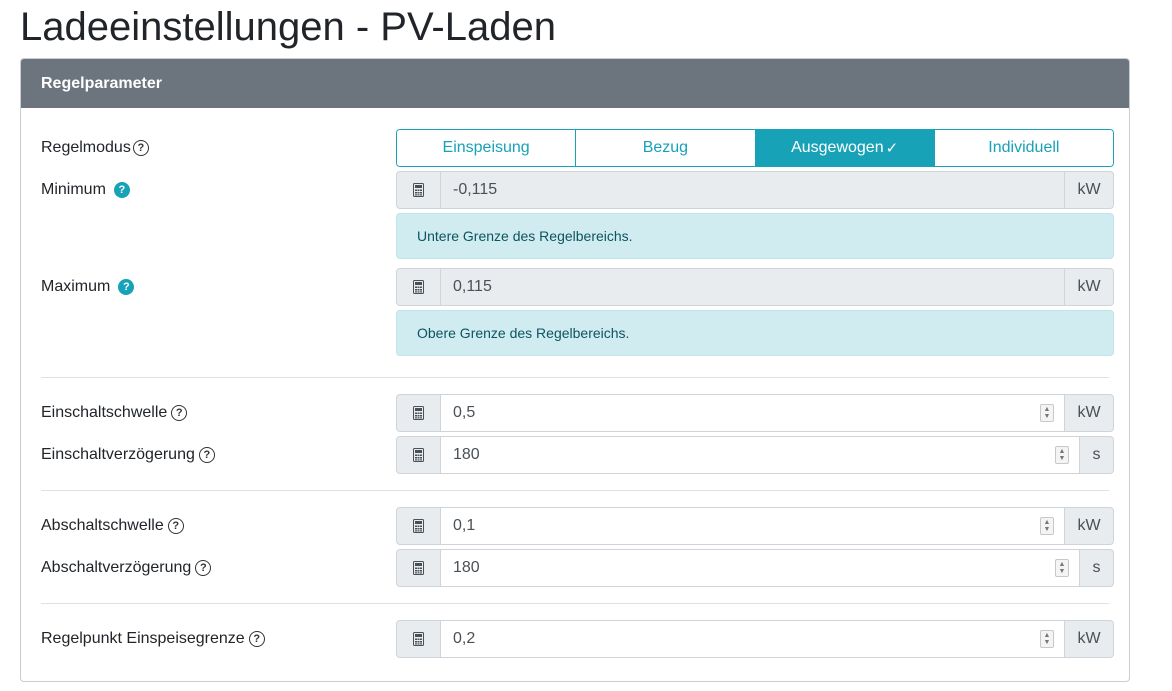  What do you see at coordinates (464, 638) in the screenshot?
I see `regelpunkt-value: 0,2` at bounding box center [464, 638].